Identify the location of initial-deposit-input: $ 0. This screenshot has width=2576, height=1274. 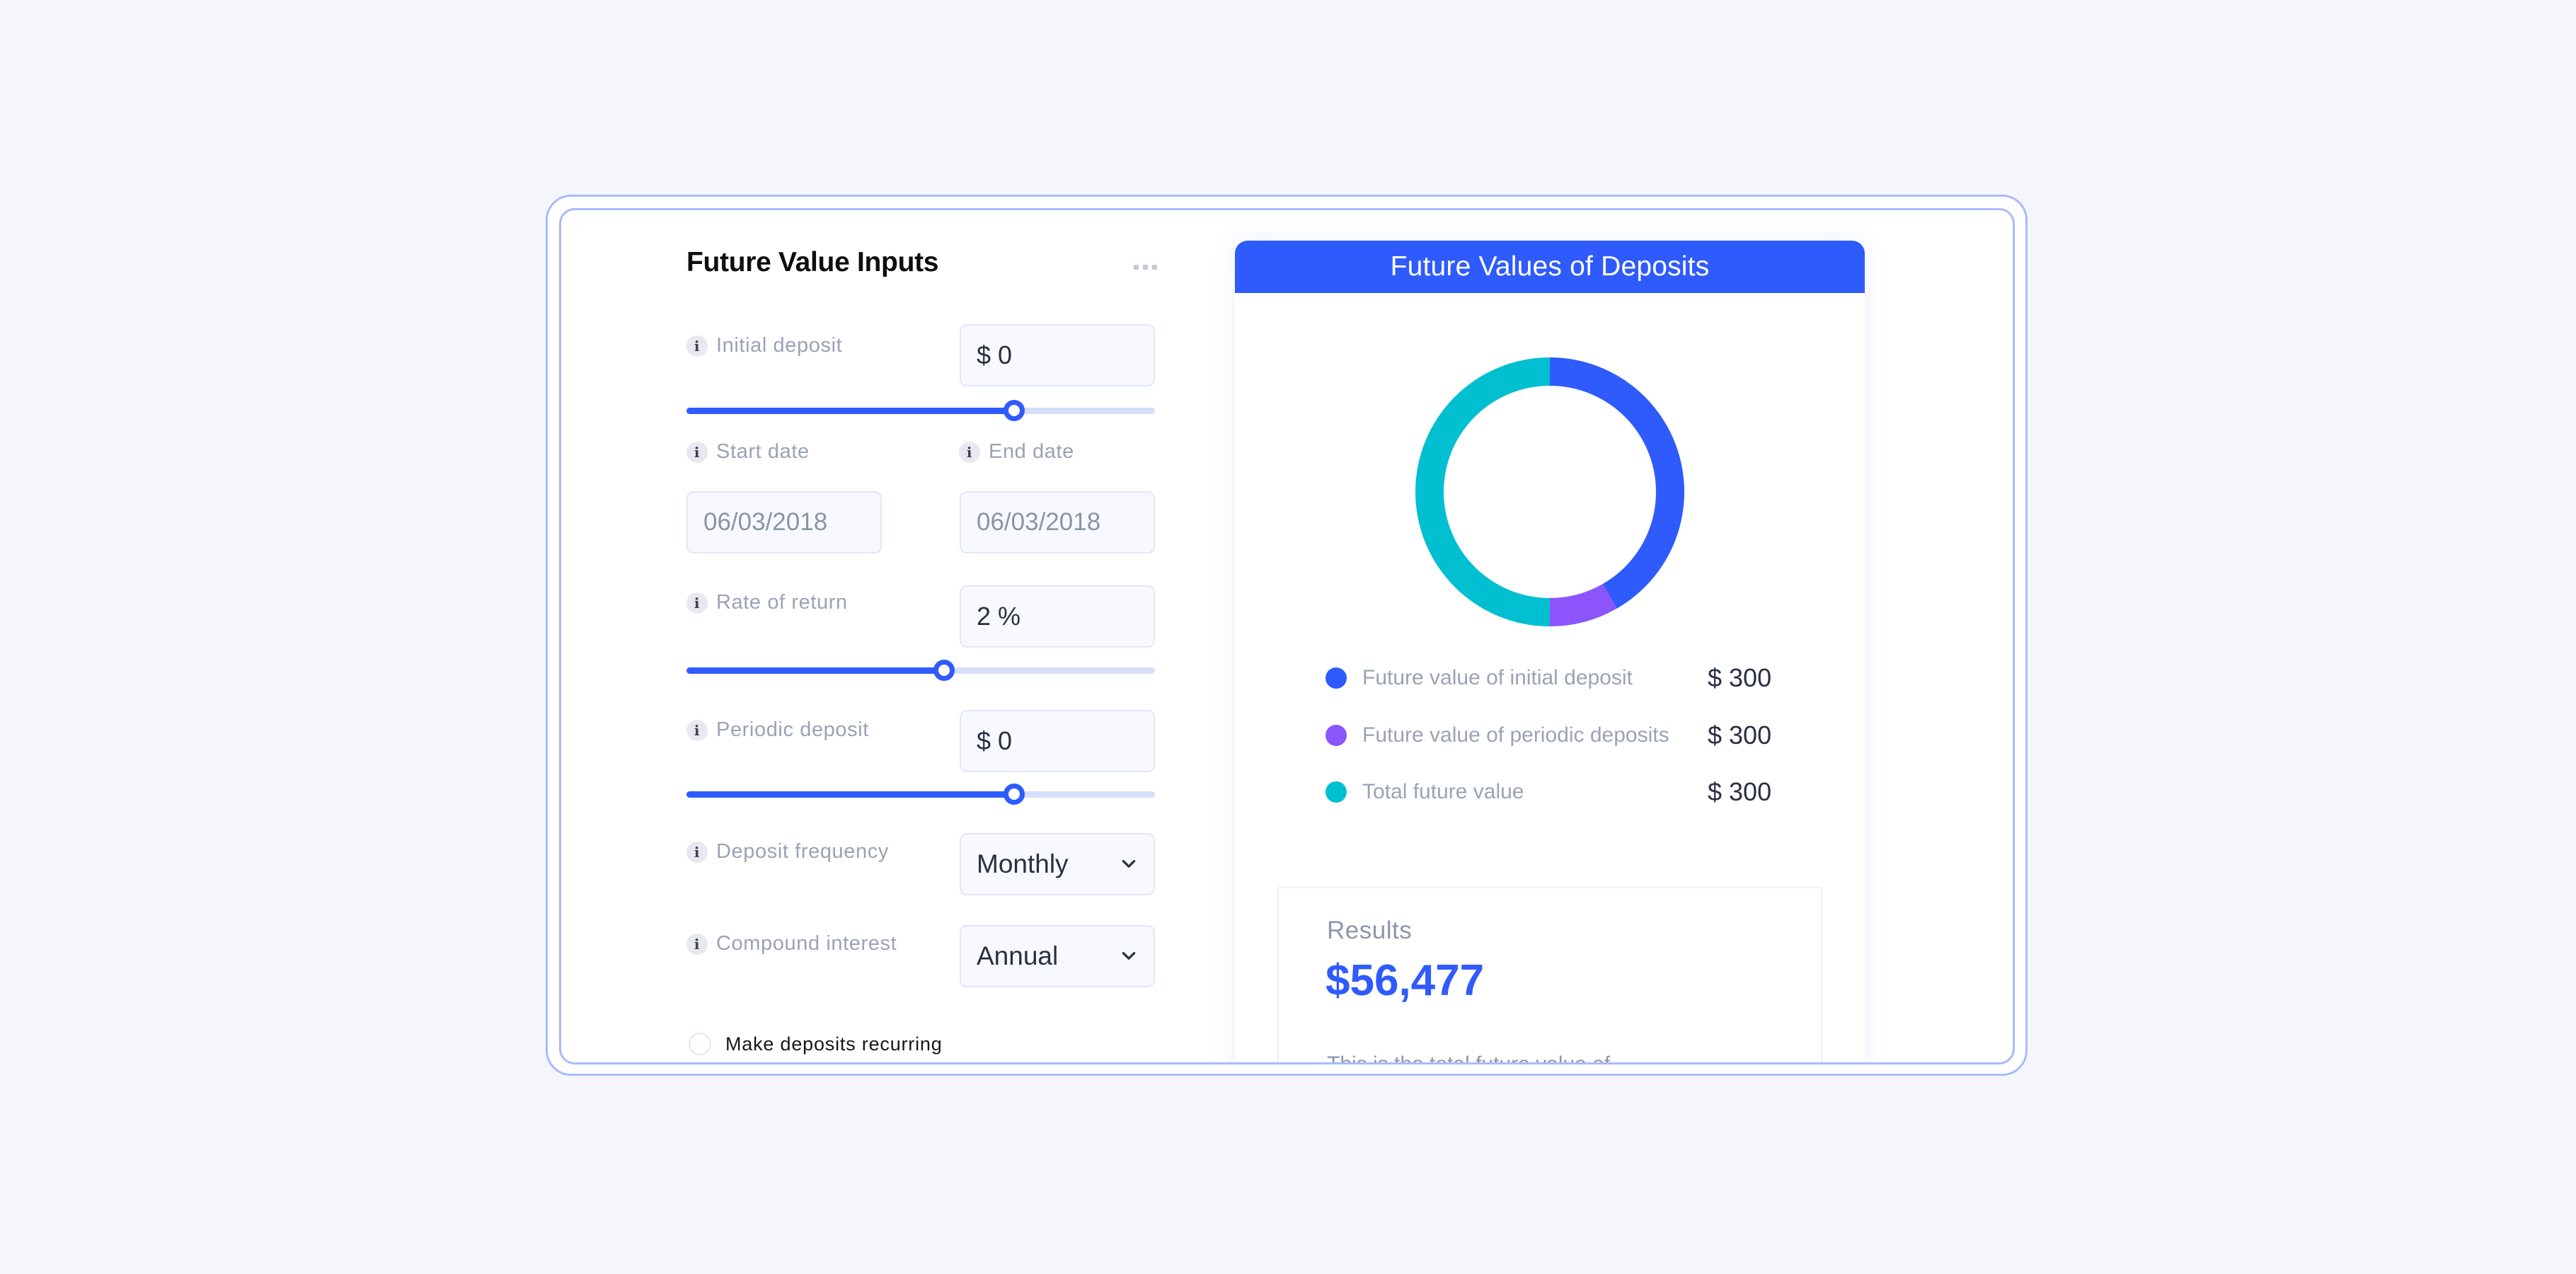
(1058, 355).